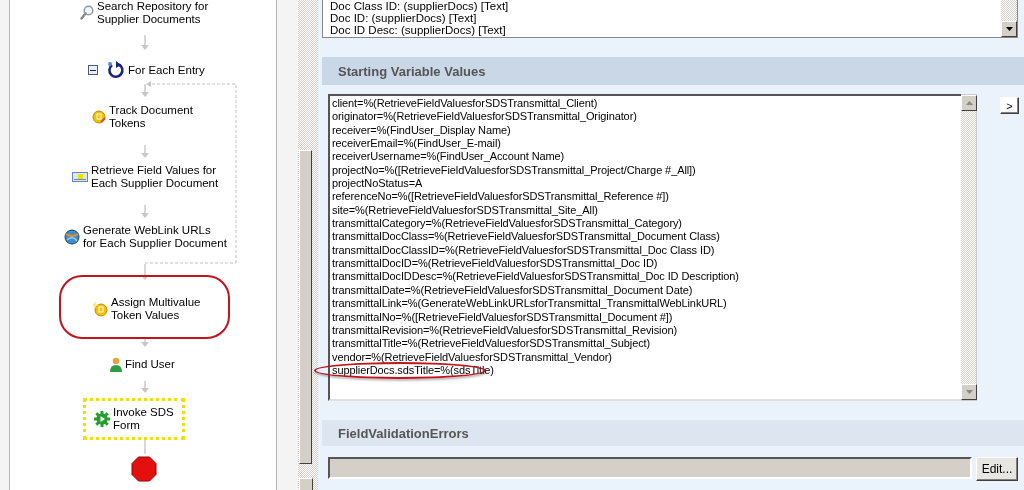  I want to click on workflow-node: For Each Entry, so click(146, 70).